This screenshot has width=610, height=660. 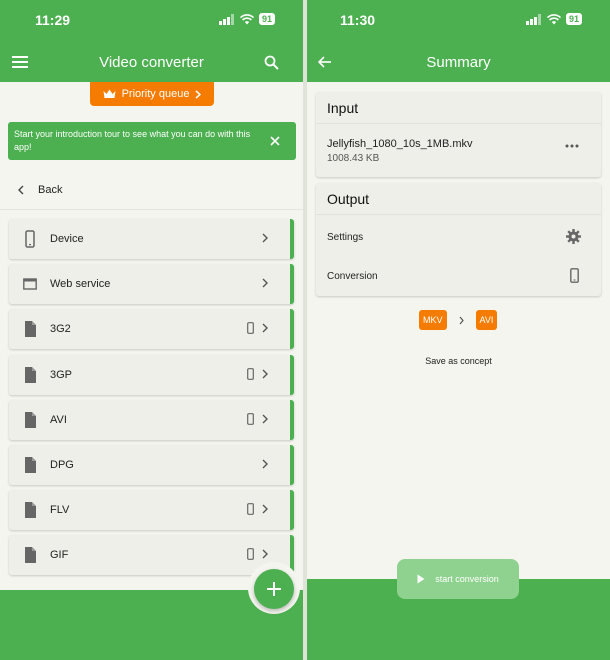 What do you see at coordinates (58, 419) in the screenshot?
I see `format-label: AVI` at bounding box center [58, 419].